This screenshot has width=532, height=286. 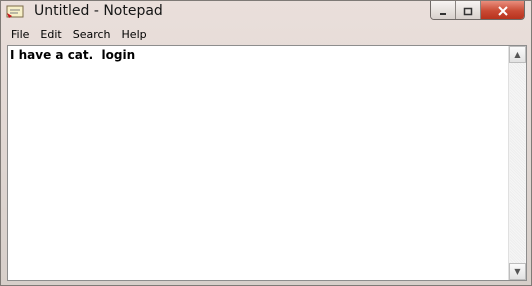 What do you see at coordinates (72, 55) in the screenshot?
I see `editor-content: I have a cat. login` at bounding box center [72, 55].